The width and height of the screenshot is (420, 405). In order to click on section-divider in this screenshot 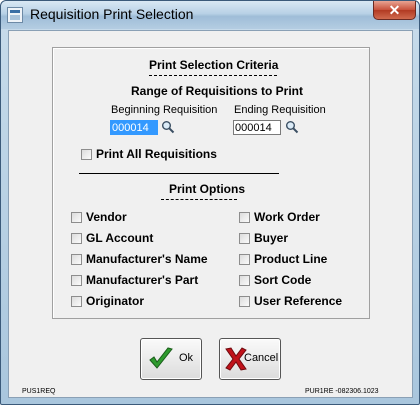, I will do `click(179, 173)`.